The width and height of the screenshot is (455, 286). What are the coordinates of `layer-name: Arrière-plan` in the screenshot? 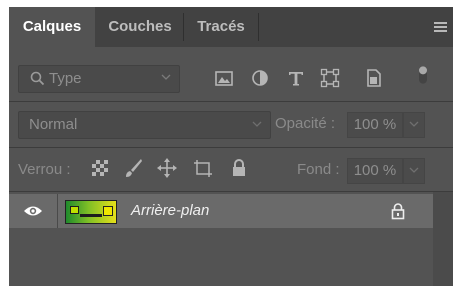 It's located at (170, 210).